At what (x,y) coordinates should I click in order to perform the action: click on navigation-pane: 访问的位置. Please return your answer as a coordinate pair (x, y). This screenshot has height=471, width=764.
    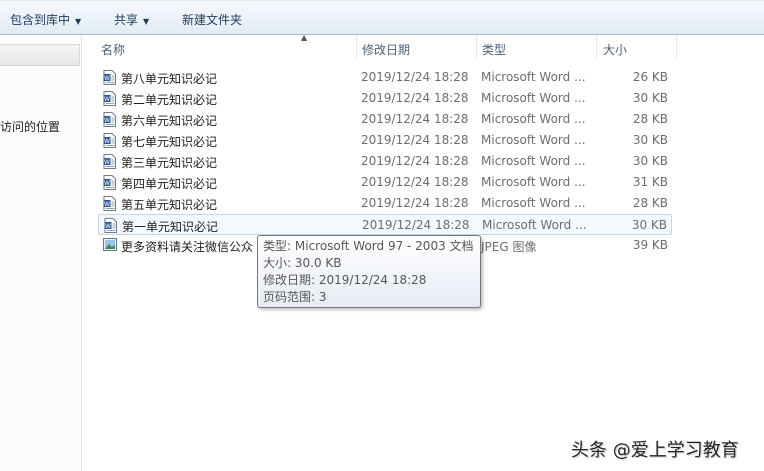
    Looking at the image, I should click on (41, 253).